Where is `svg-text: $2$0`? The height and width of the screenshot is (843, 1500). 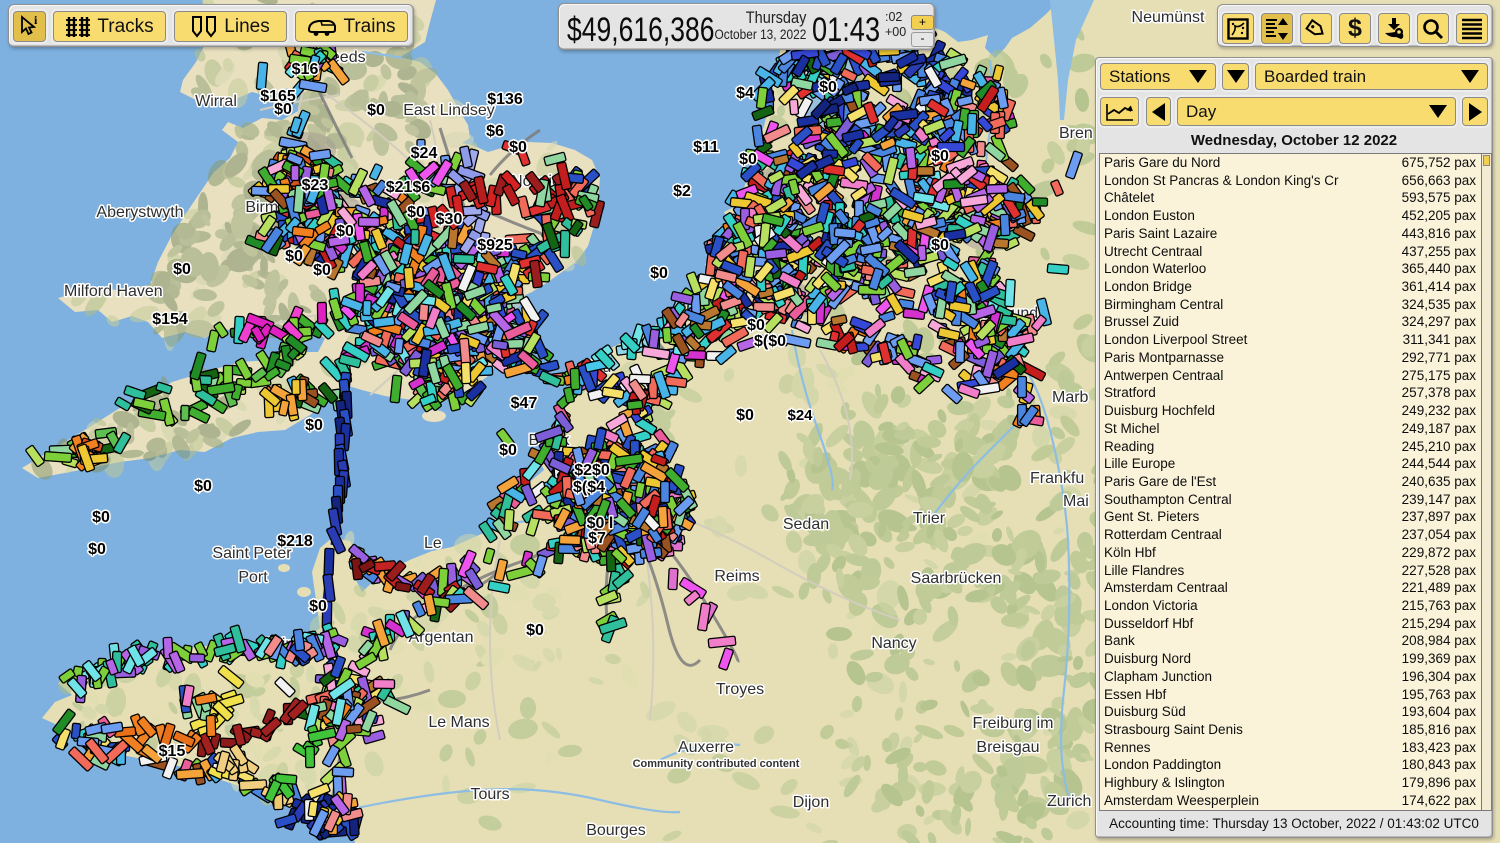
svg-text: $2$0 is located at coordinates (592, 470).